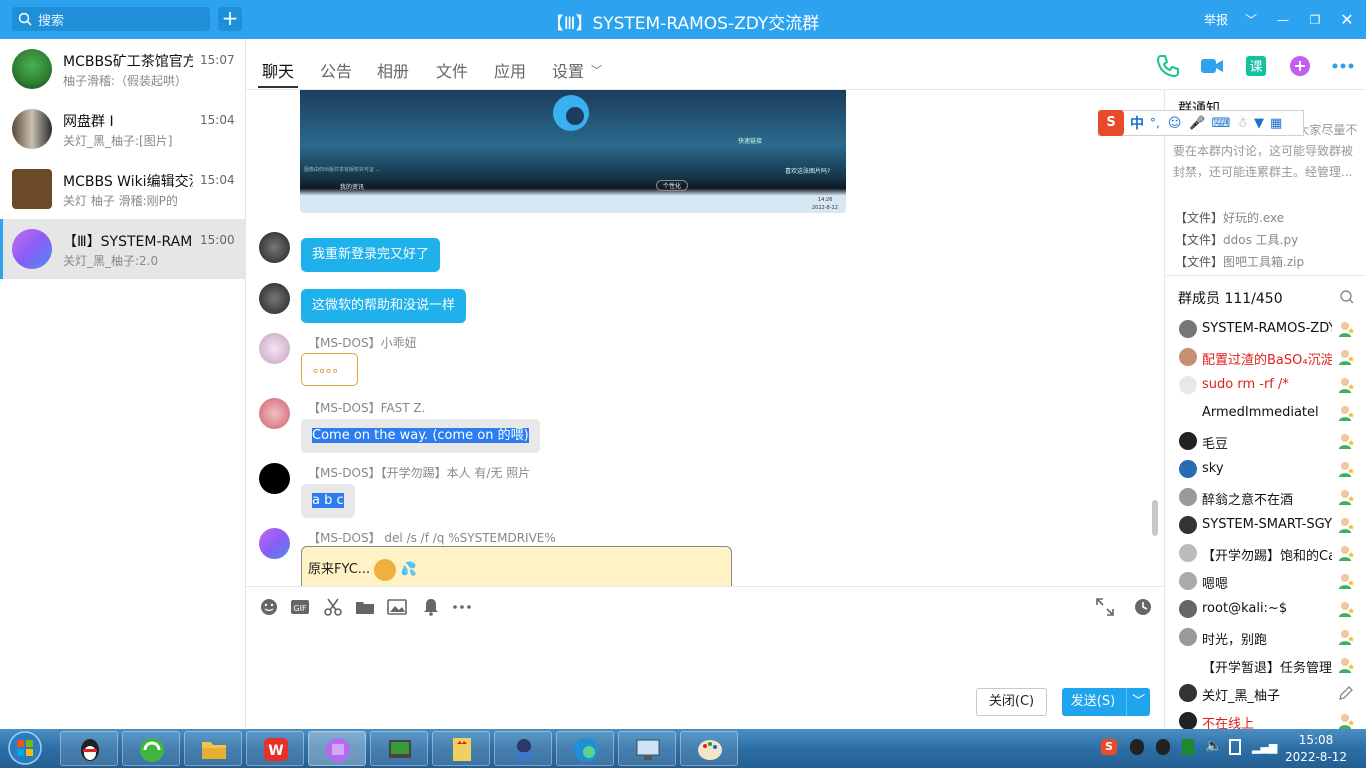 The image size is (1366, 768). I want to click on search-icon, so click(1347, 297).